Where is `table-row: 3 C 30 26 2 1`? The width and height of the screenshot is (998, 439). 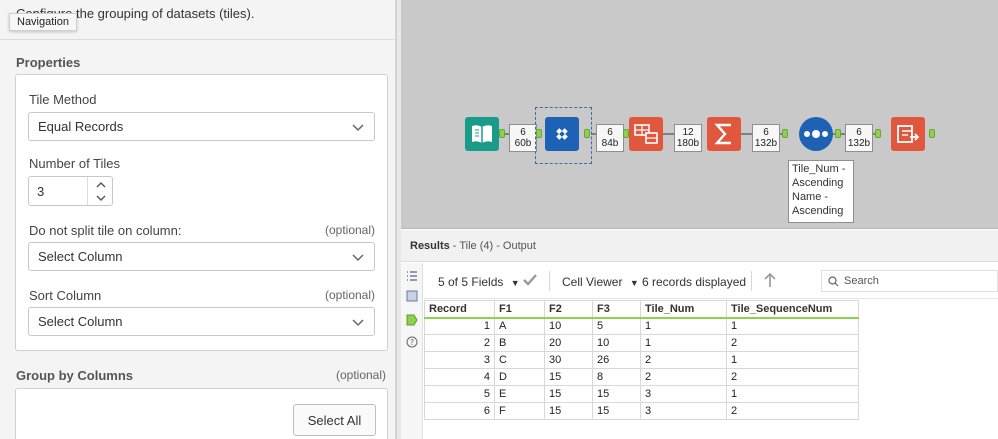 table-row: 3 C 30 26 2 1 is located at coordinates (641, 360).